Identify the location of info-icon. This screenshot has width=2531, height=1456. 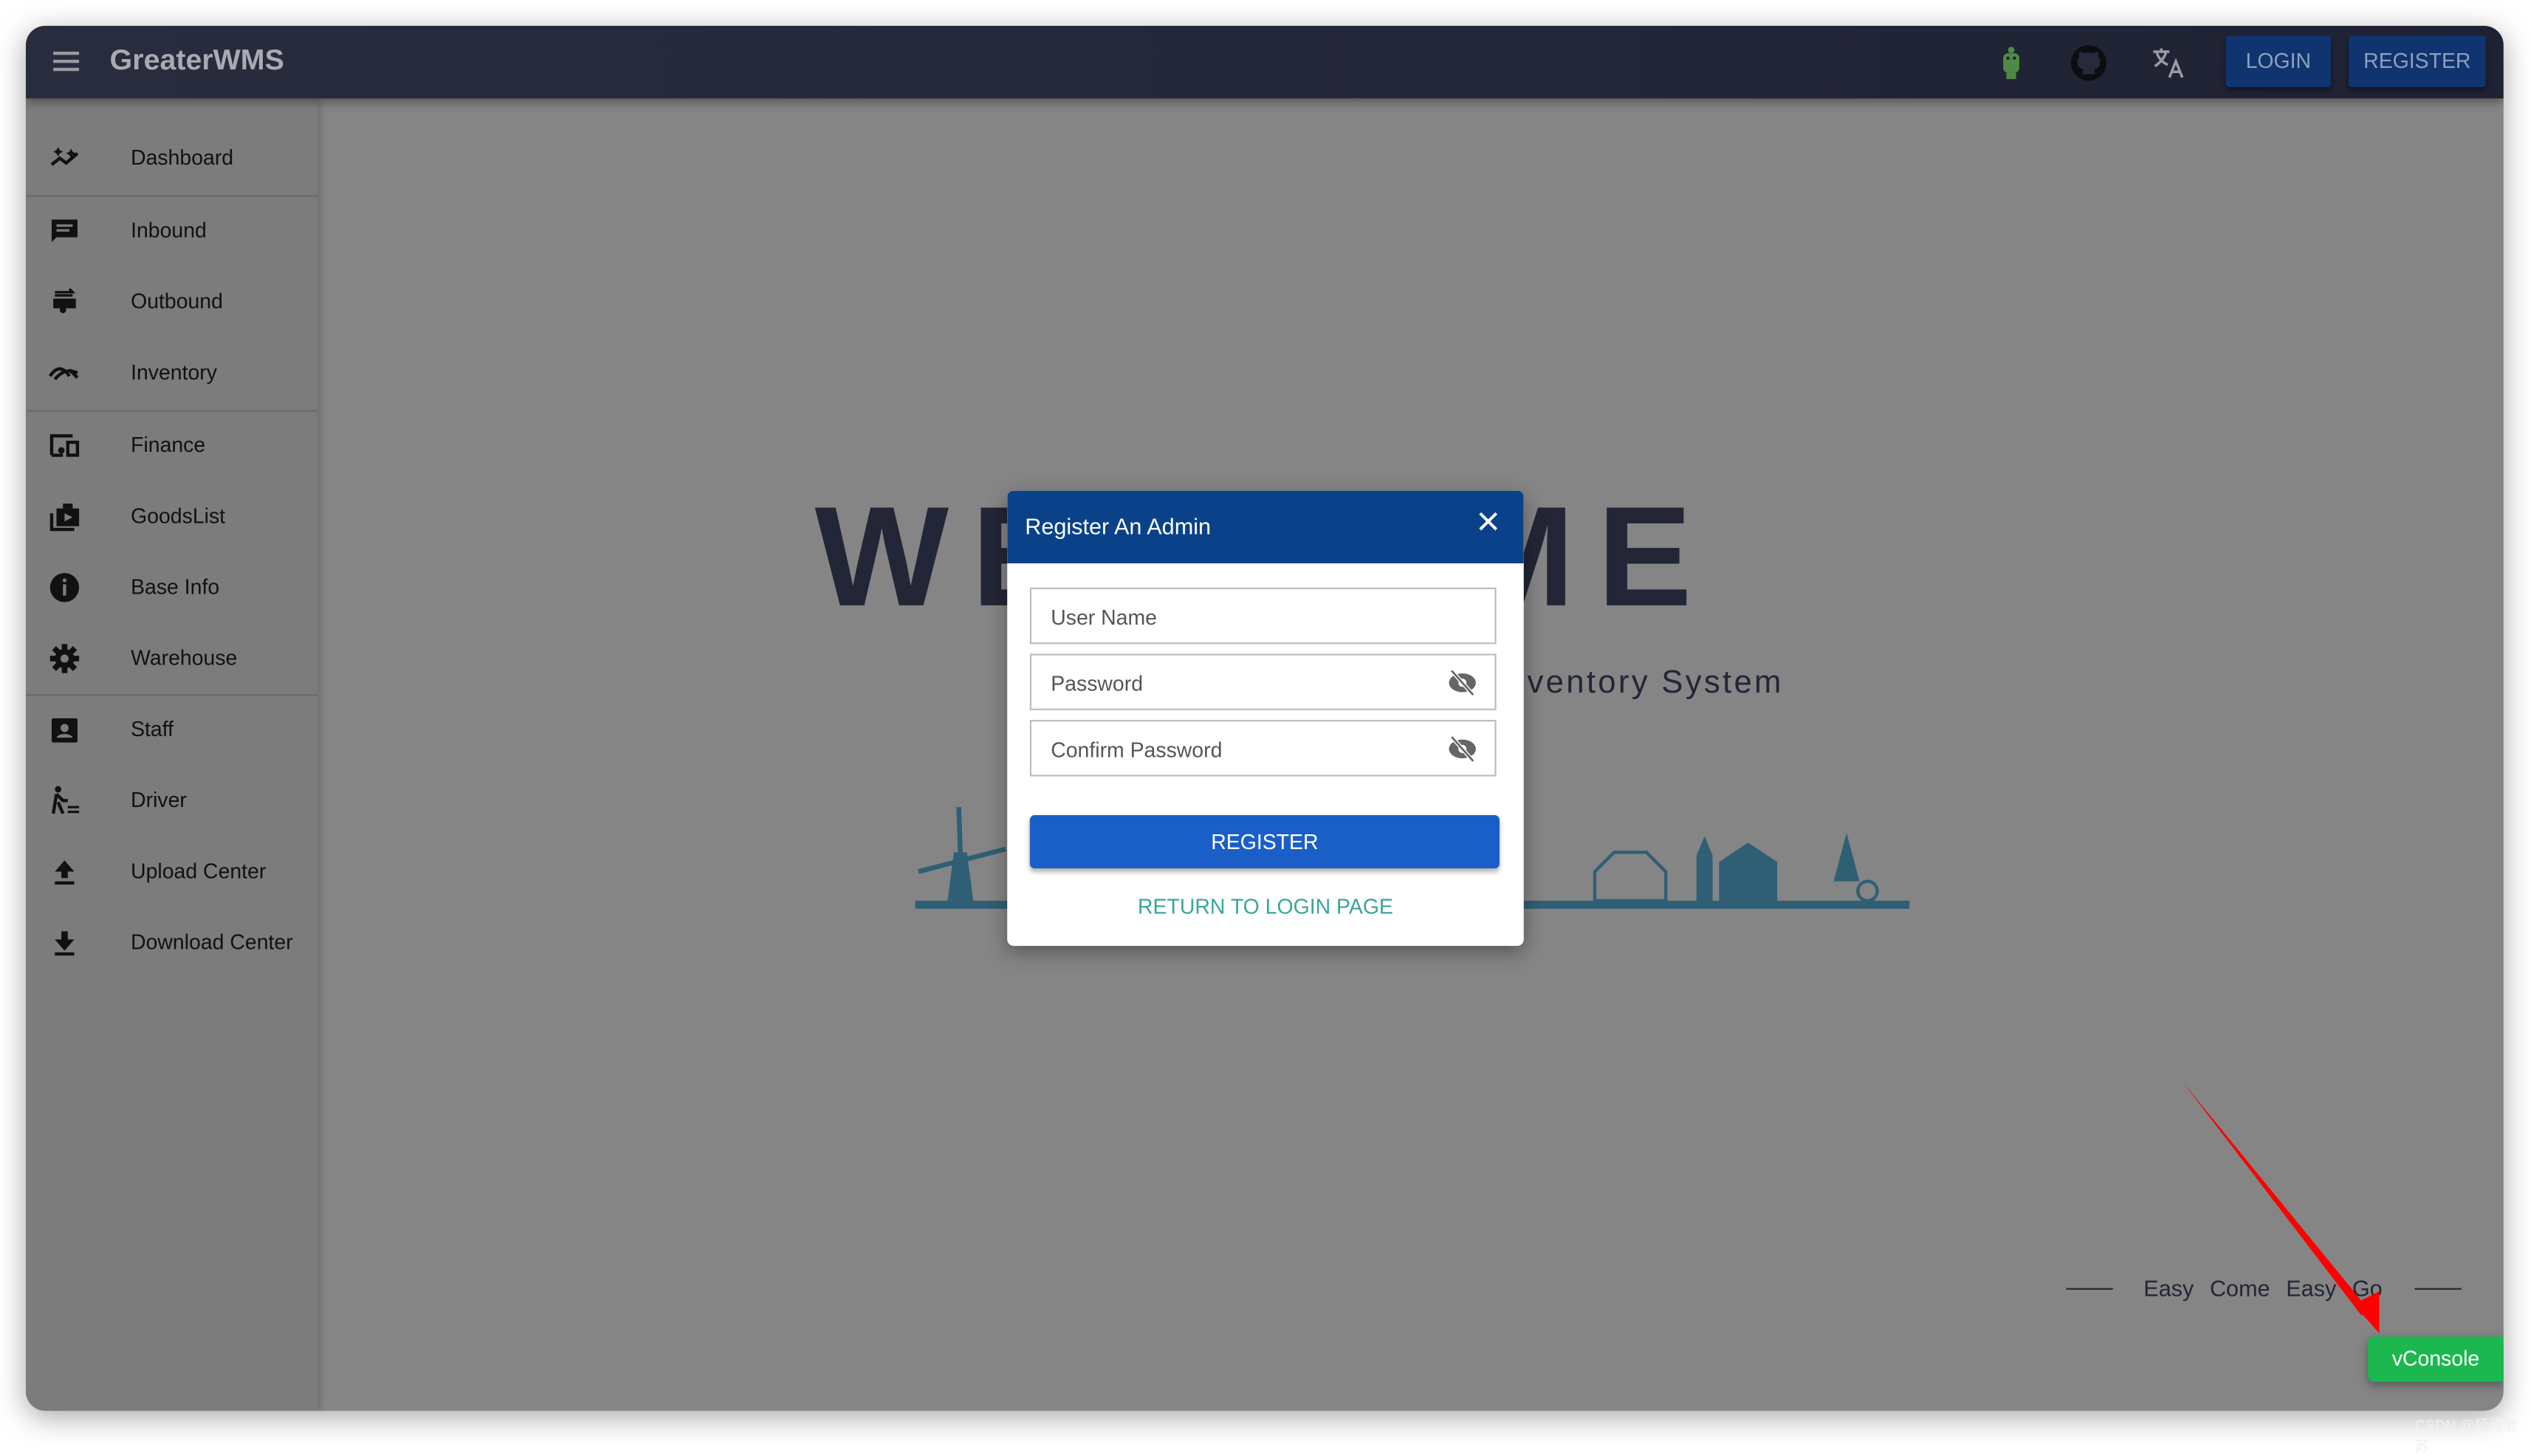
(64, 588).